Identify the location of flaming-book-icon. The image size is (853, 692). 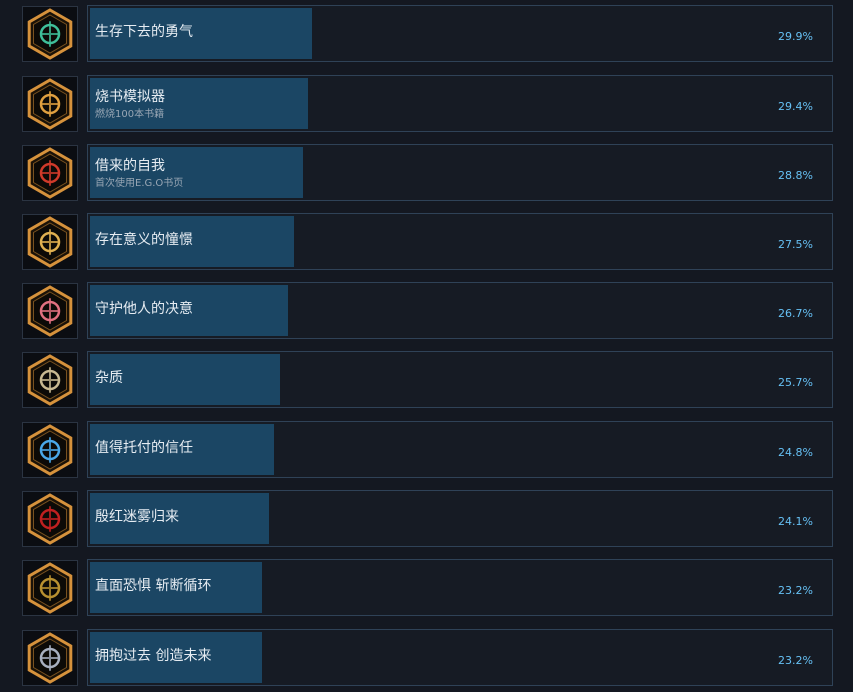
(50, 104).